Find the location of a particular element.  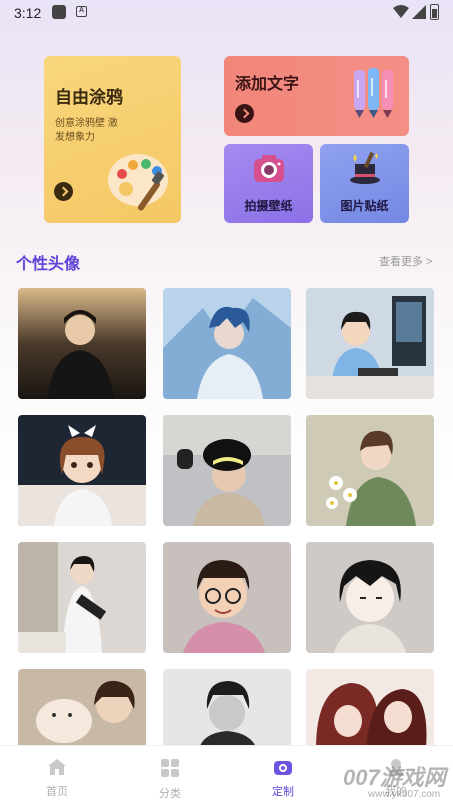

wifi-icon is located at coordinates (401, 11).